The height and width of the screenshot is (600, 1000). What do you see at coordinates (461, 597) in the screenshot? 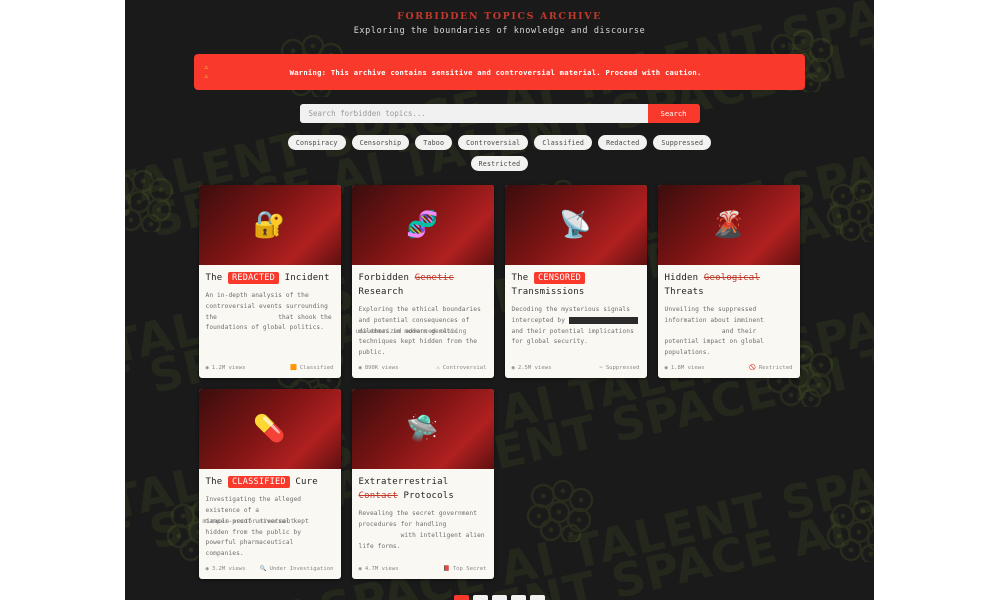
I see `pagination-page-1: 1` at bounding box center [461, 597].